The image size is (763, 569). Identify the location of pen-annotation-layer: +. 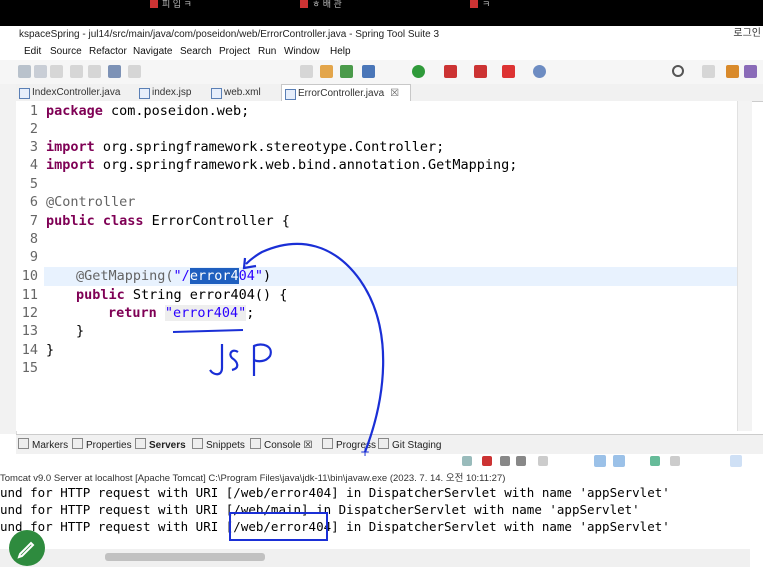
(278, 391).